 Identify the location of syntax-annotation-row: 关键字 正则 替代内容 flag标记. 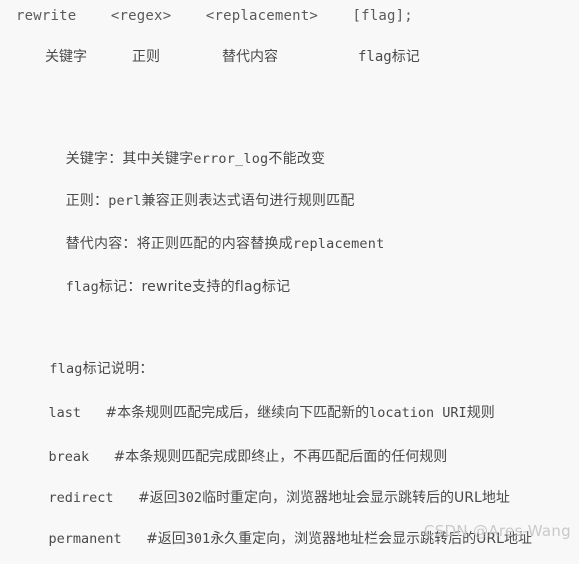
(289, 58).